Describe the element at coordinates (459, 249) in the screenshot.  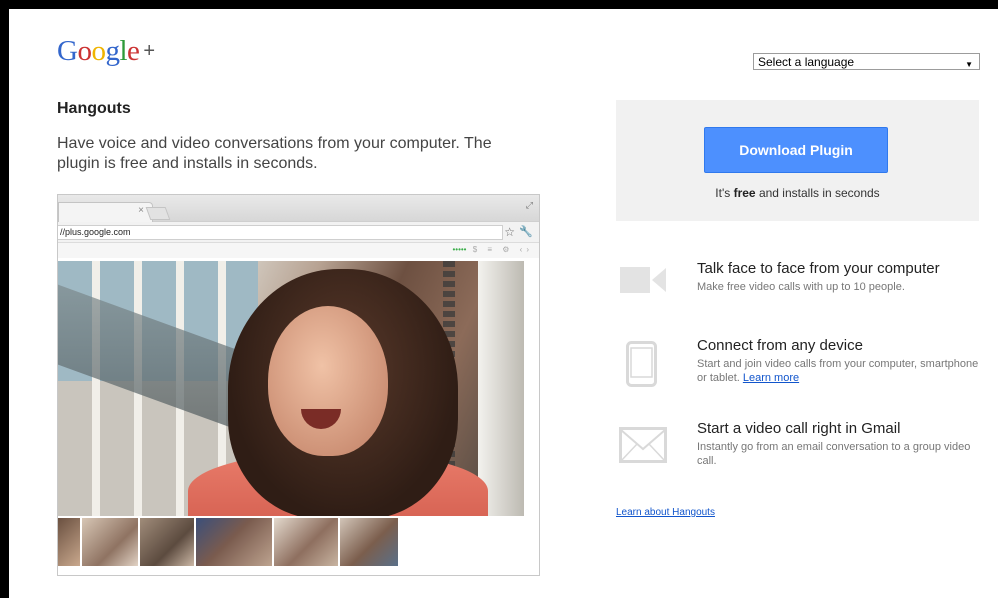
I see `signal-icon: •••••` at that location.